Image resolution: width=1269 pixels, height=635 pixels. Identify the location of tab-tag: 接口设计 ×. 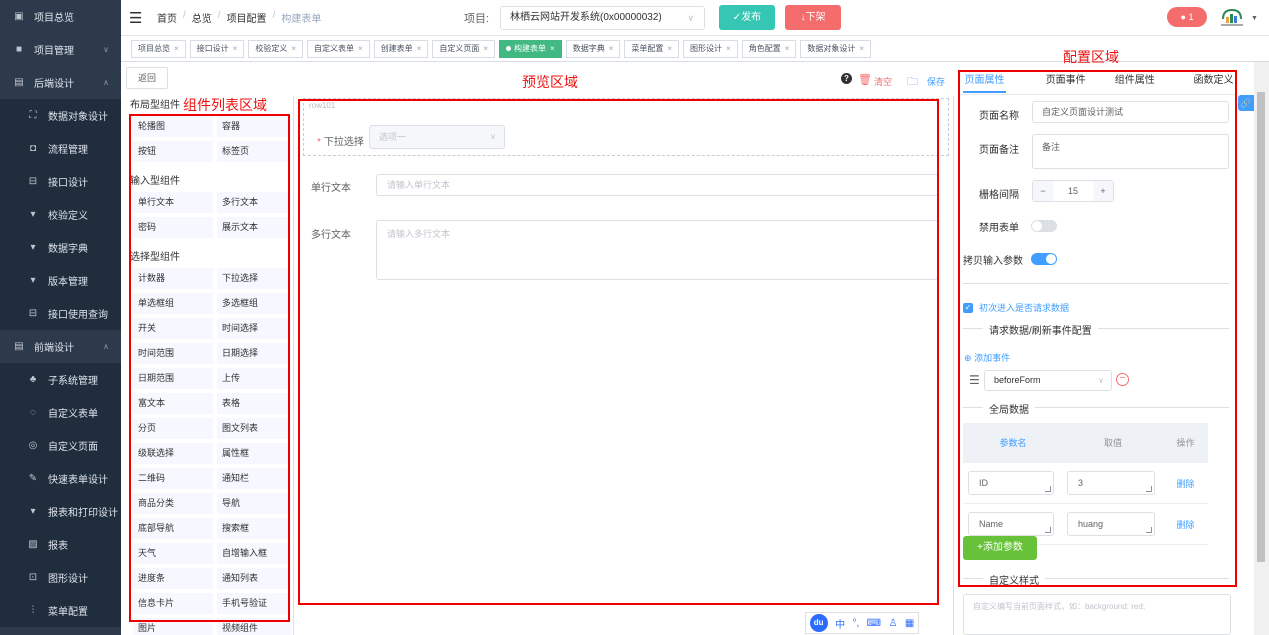
(217, 48).